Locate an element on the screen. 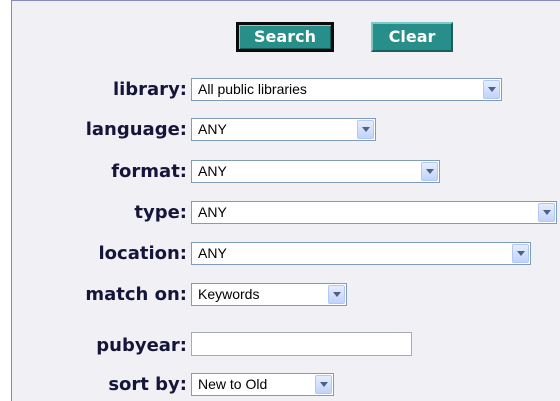  format-select: ANY is located at coordinates (315, 171).